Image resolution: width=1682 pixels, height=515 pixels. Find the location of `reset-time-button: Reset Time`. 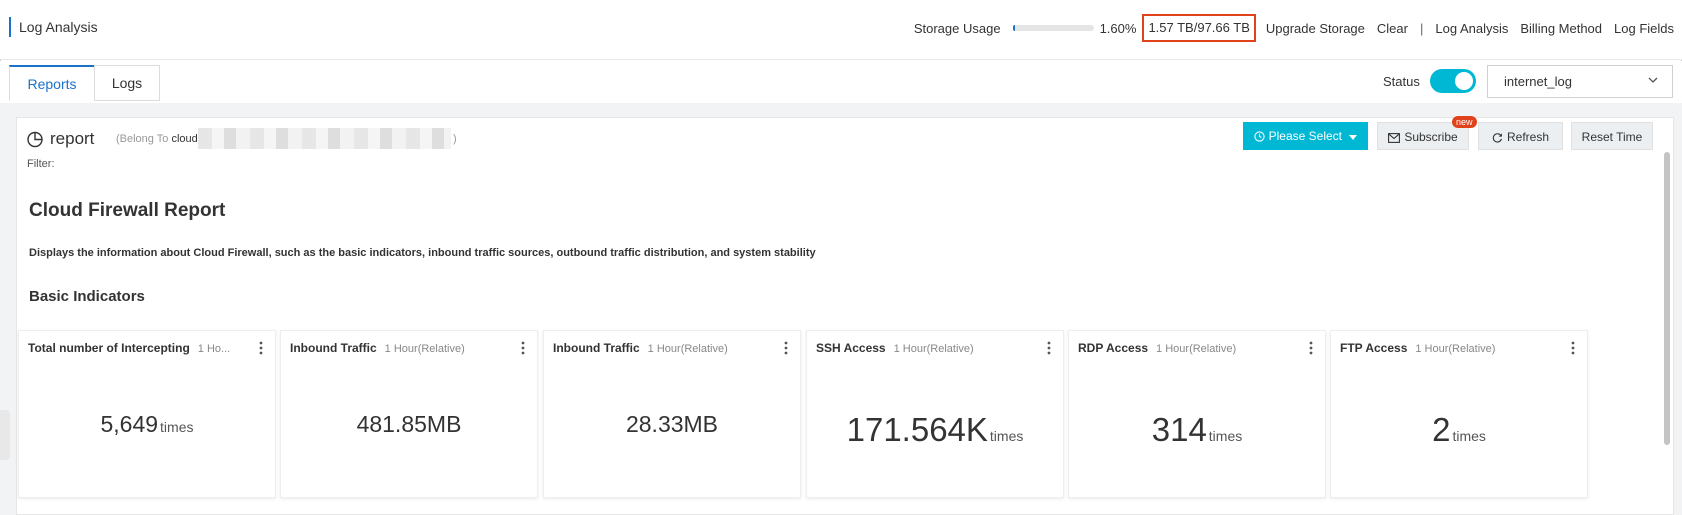

reset-time-button: Reset Time is located at coordinates (1612, 136).